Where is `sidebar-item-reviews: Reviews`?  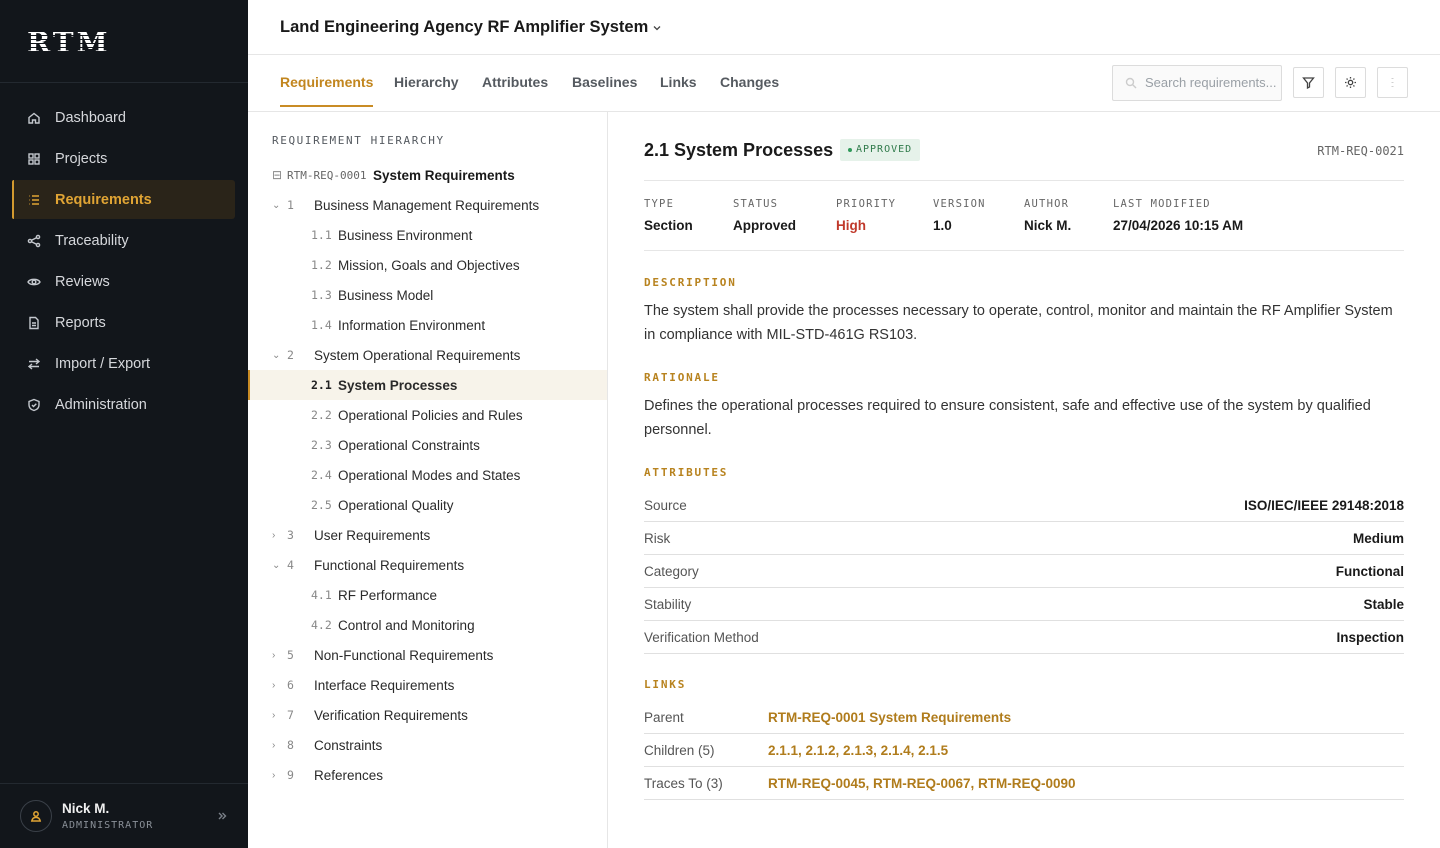 sidebar-item-reviews: Reviews is located at coordinates (123, 281).